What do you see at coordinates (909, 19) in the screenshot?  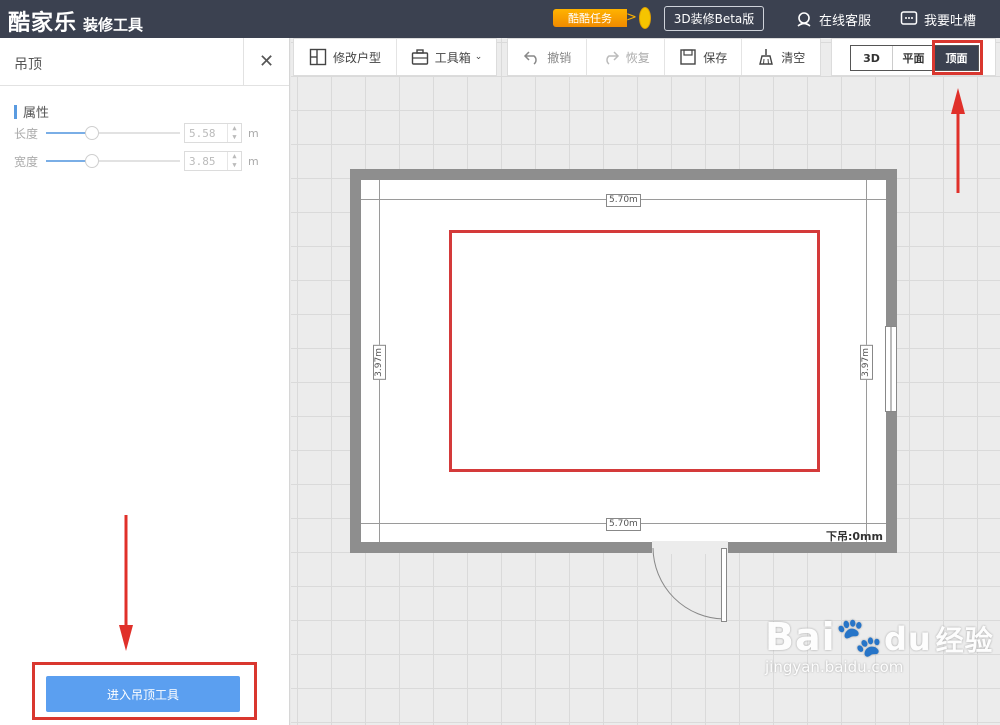 I see `chat-bubble-icon` at bounding box center [909, 19].